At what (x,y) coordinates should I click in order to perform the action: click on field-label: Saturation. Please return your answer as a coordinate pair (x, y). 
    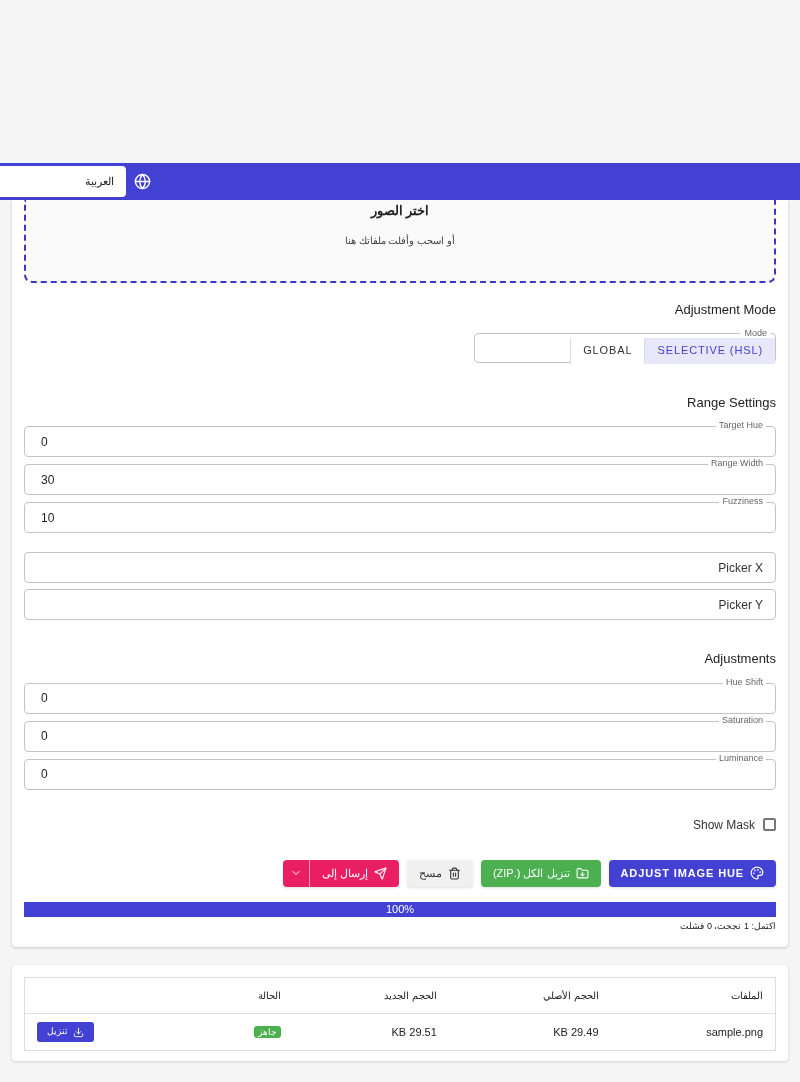
    Looking at the image, I should click on (742, 720).